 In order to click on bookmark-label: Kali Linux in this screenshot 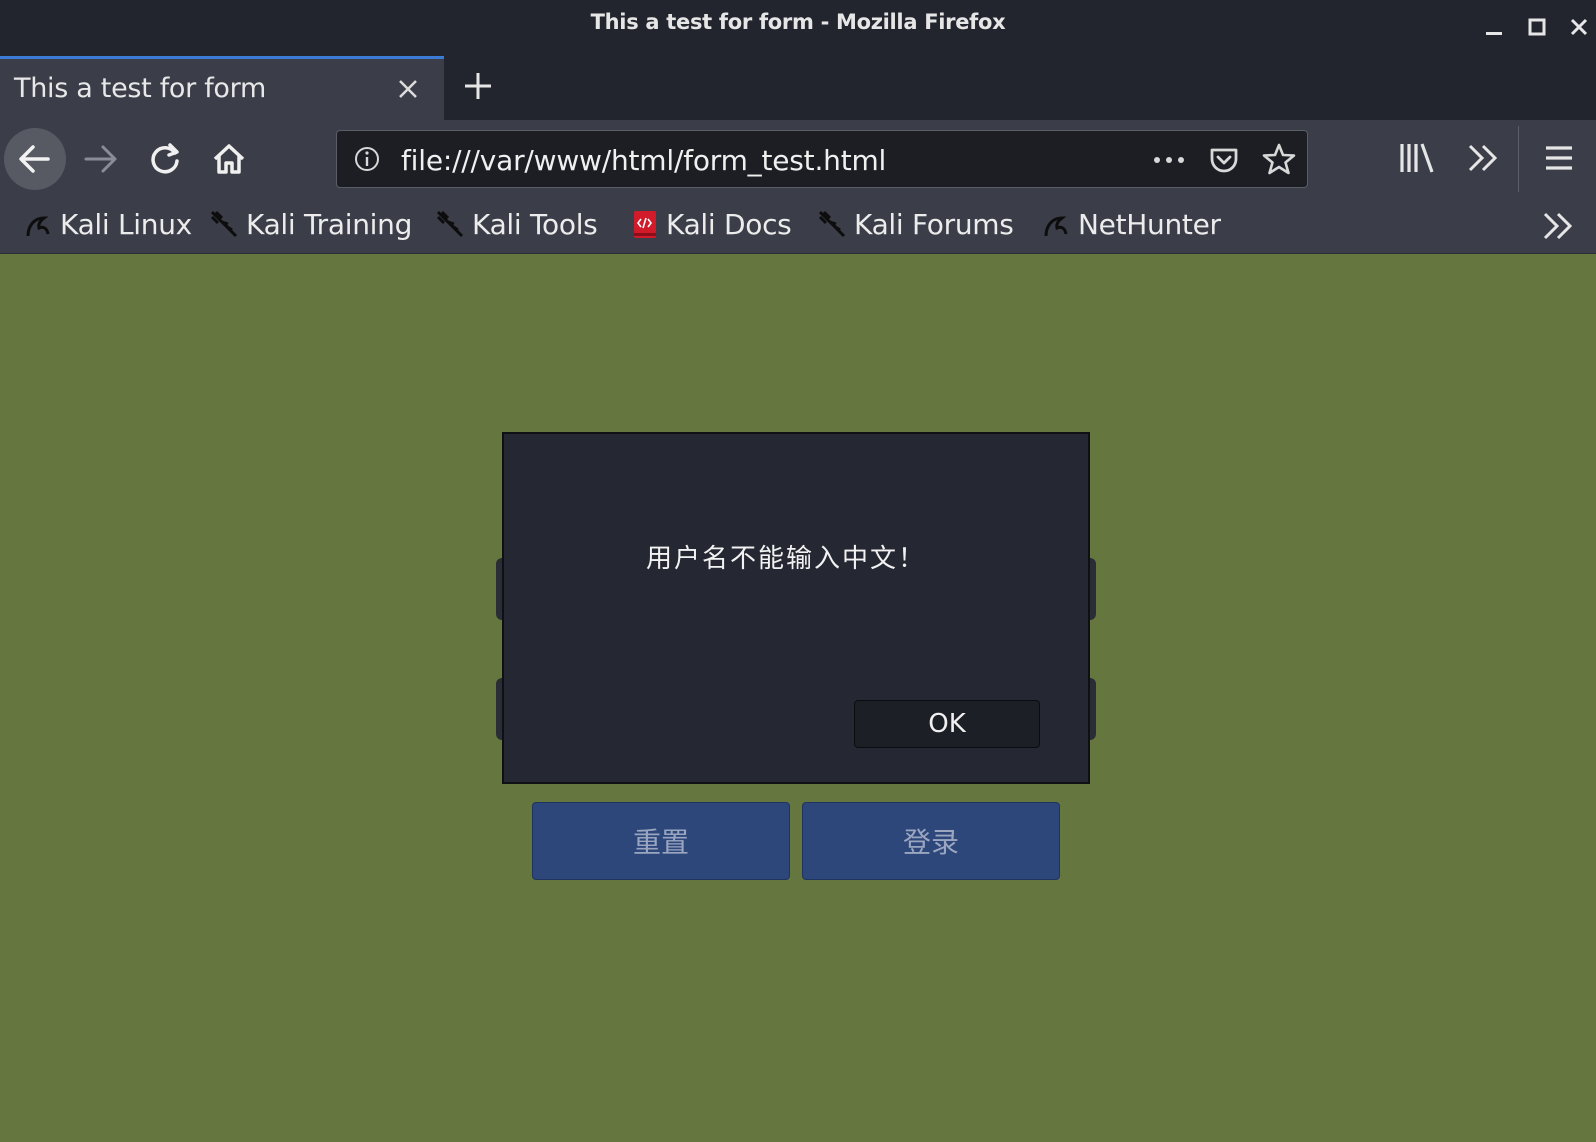, I will do `click(126, 224)`.